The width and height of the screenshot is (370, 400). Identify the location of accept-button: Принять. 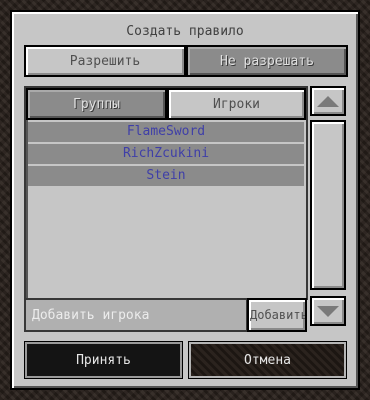
(103, 360).